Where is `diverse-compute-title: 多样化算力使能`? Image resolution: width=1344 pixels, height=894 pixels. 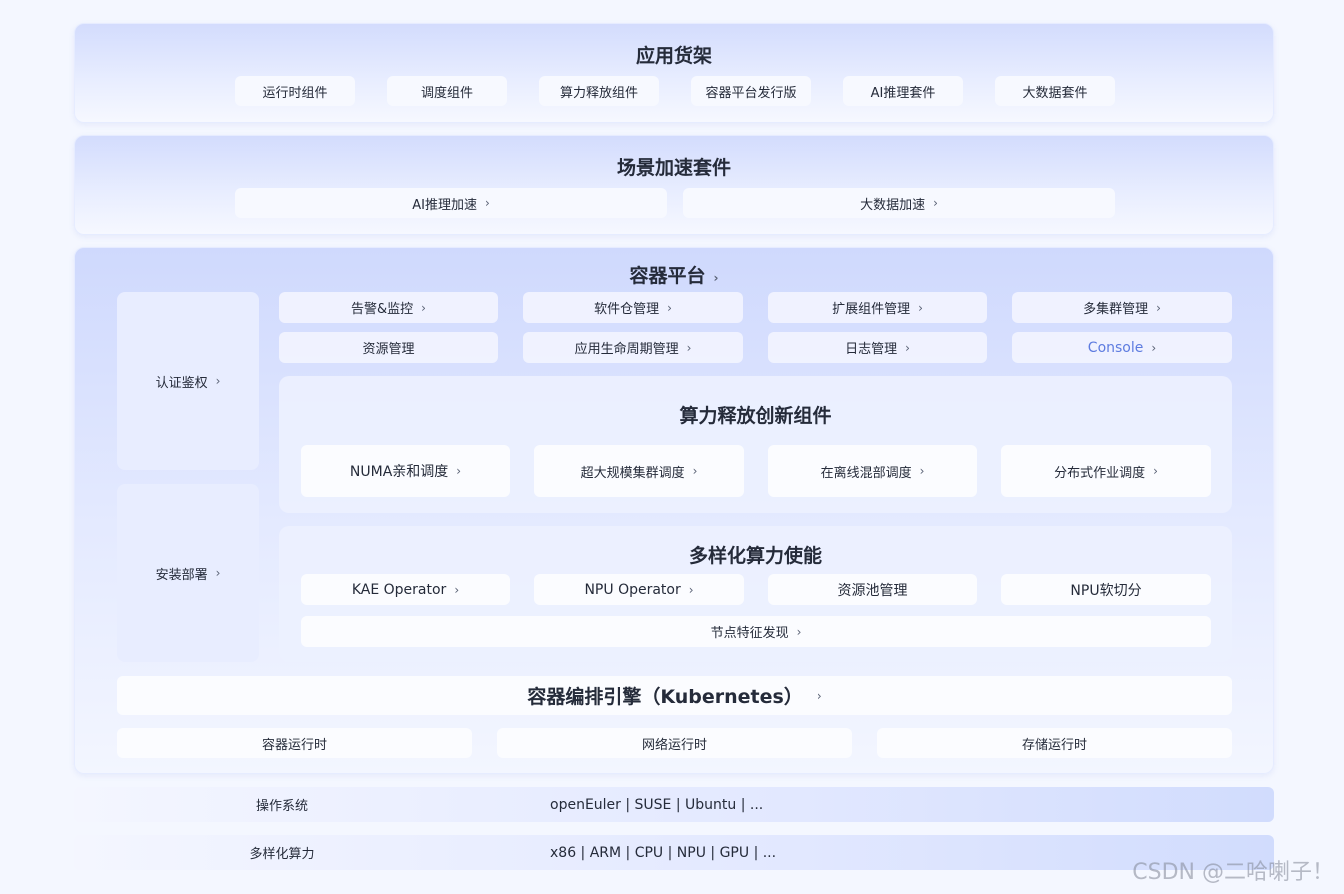 diverse-compute-title: 多样化算力使能 is located at coordinates (755, 556).